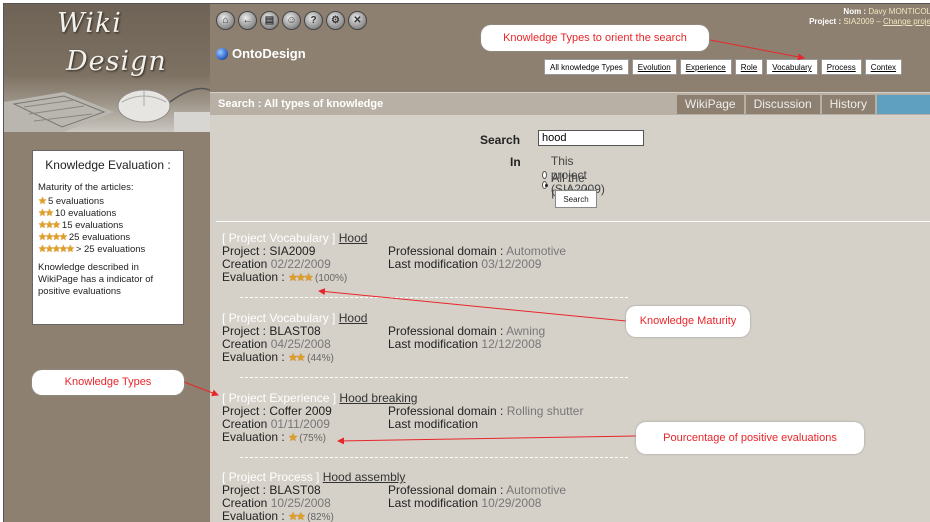 The height and width of the screenshot is (522, 930). I want to click on callout-knowledge-maturity: Knowledge Maturity, so click(688, 321).